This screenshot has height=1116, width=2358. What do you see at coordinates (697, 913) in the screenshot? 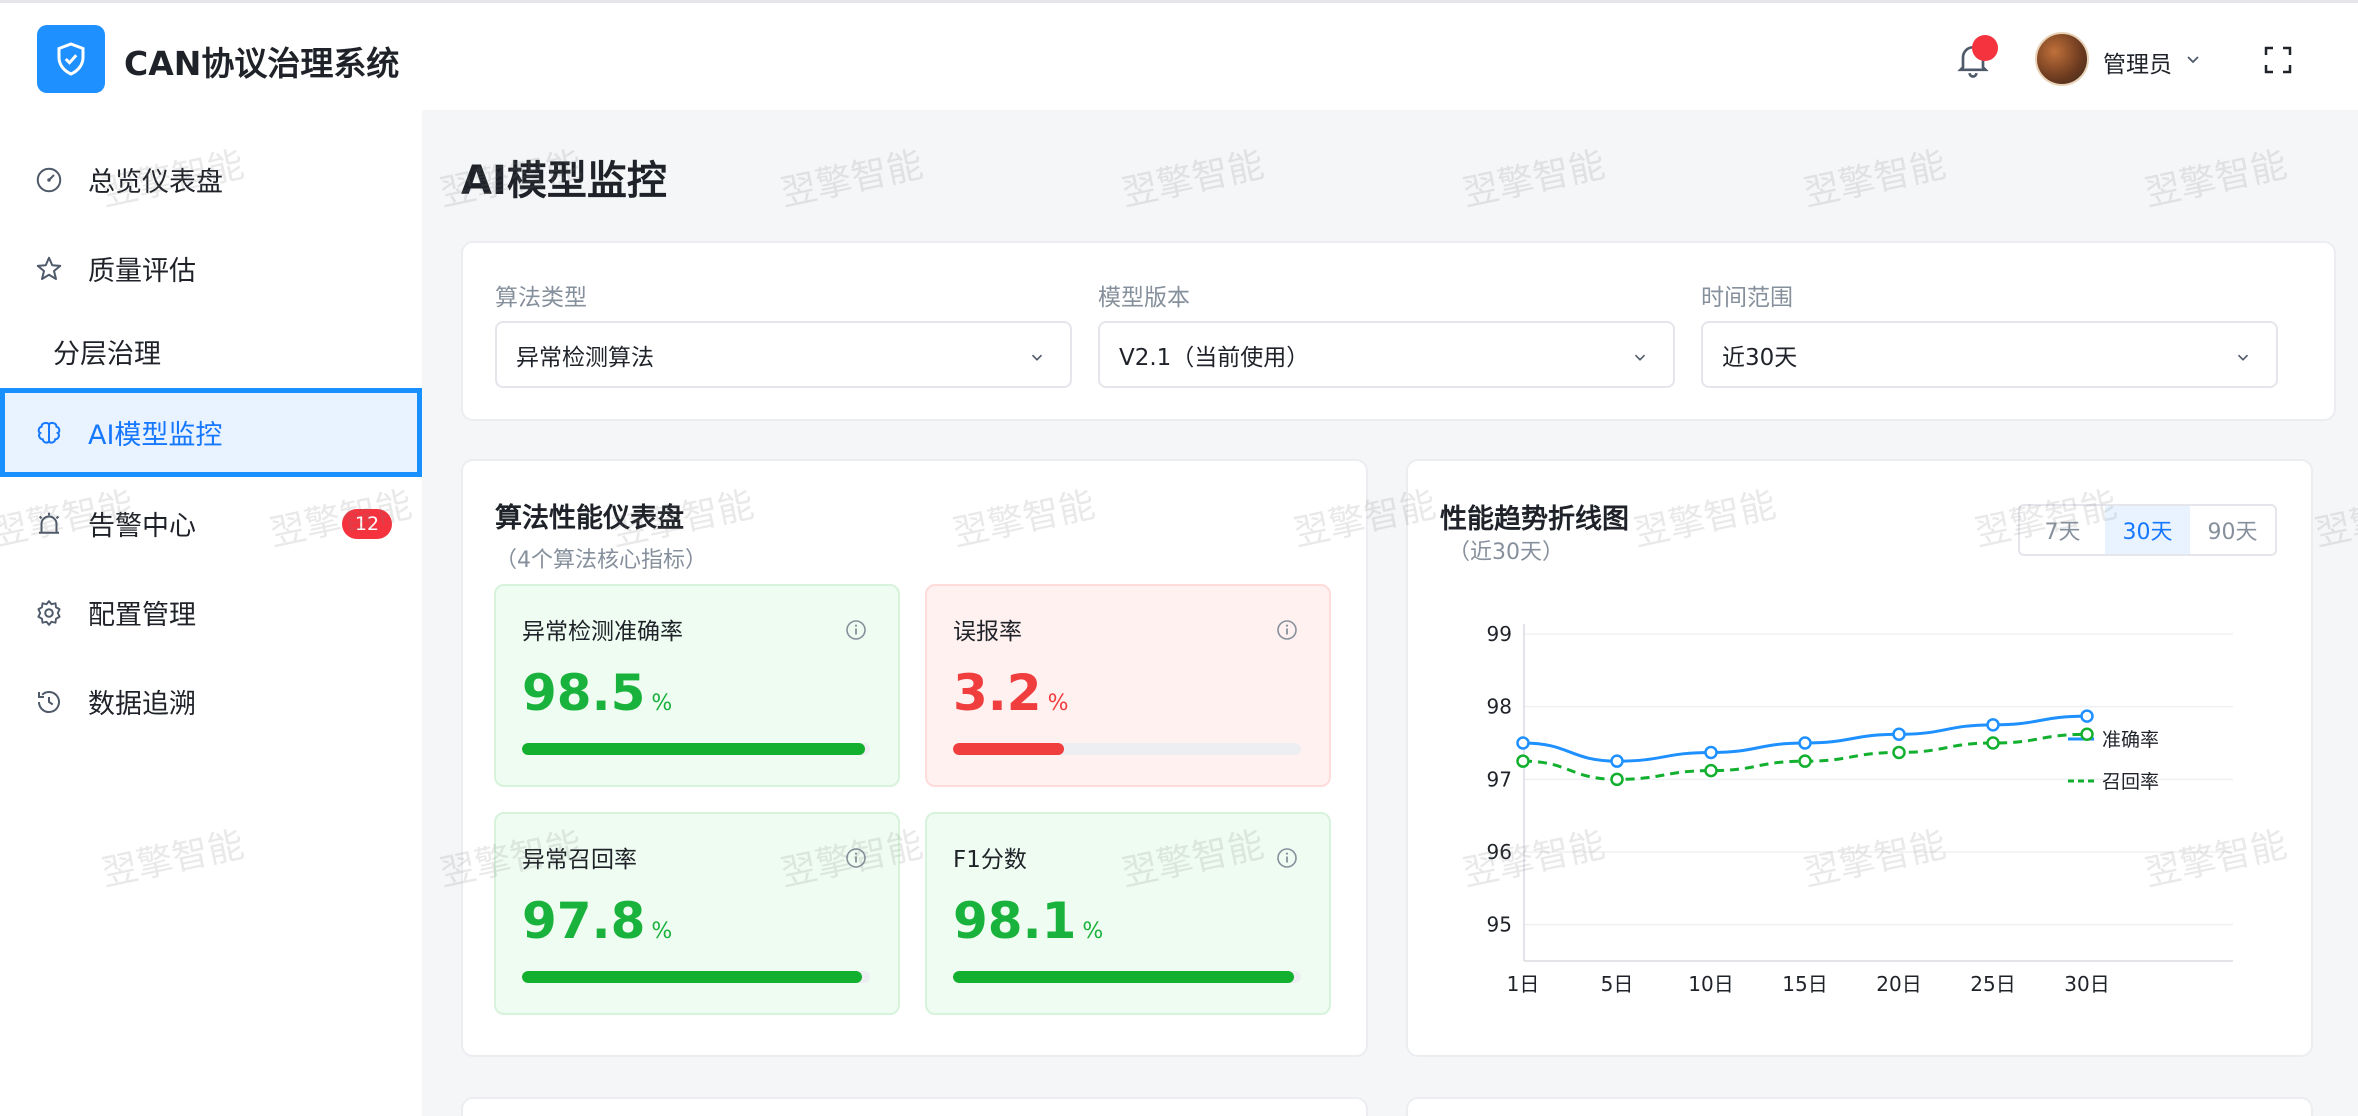
I see `metric-card-recall: 异常召回率 97.8%` at bounding box center [697, 913].